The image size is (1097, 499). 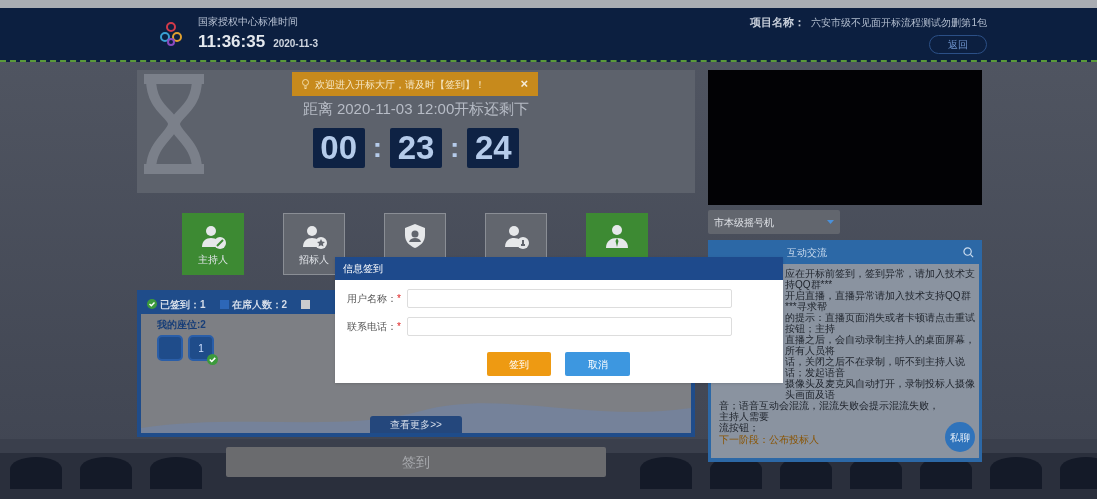 I want to click on signed-count: 已签到：1, so click(x=183, y=304).